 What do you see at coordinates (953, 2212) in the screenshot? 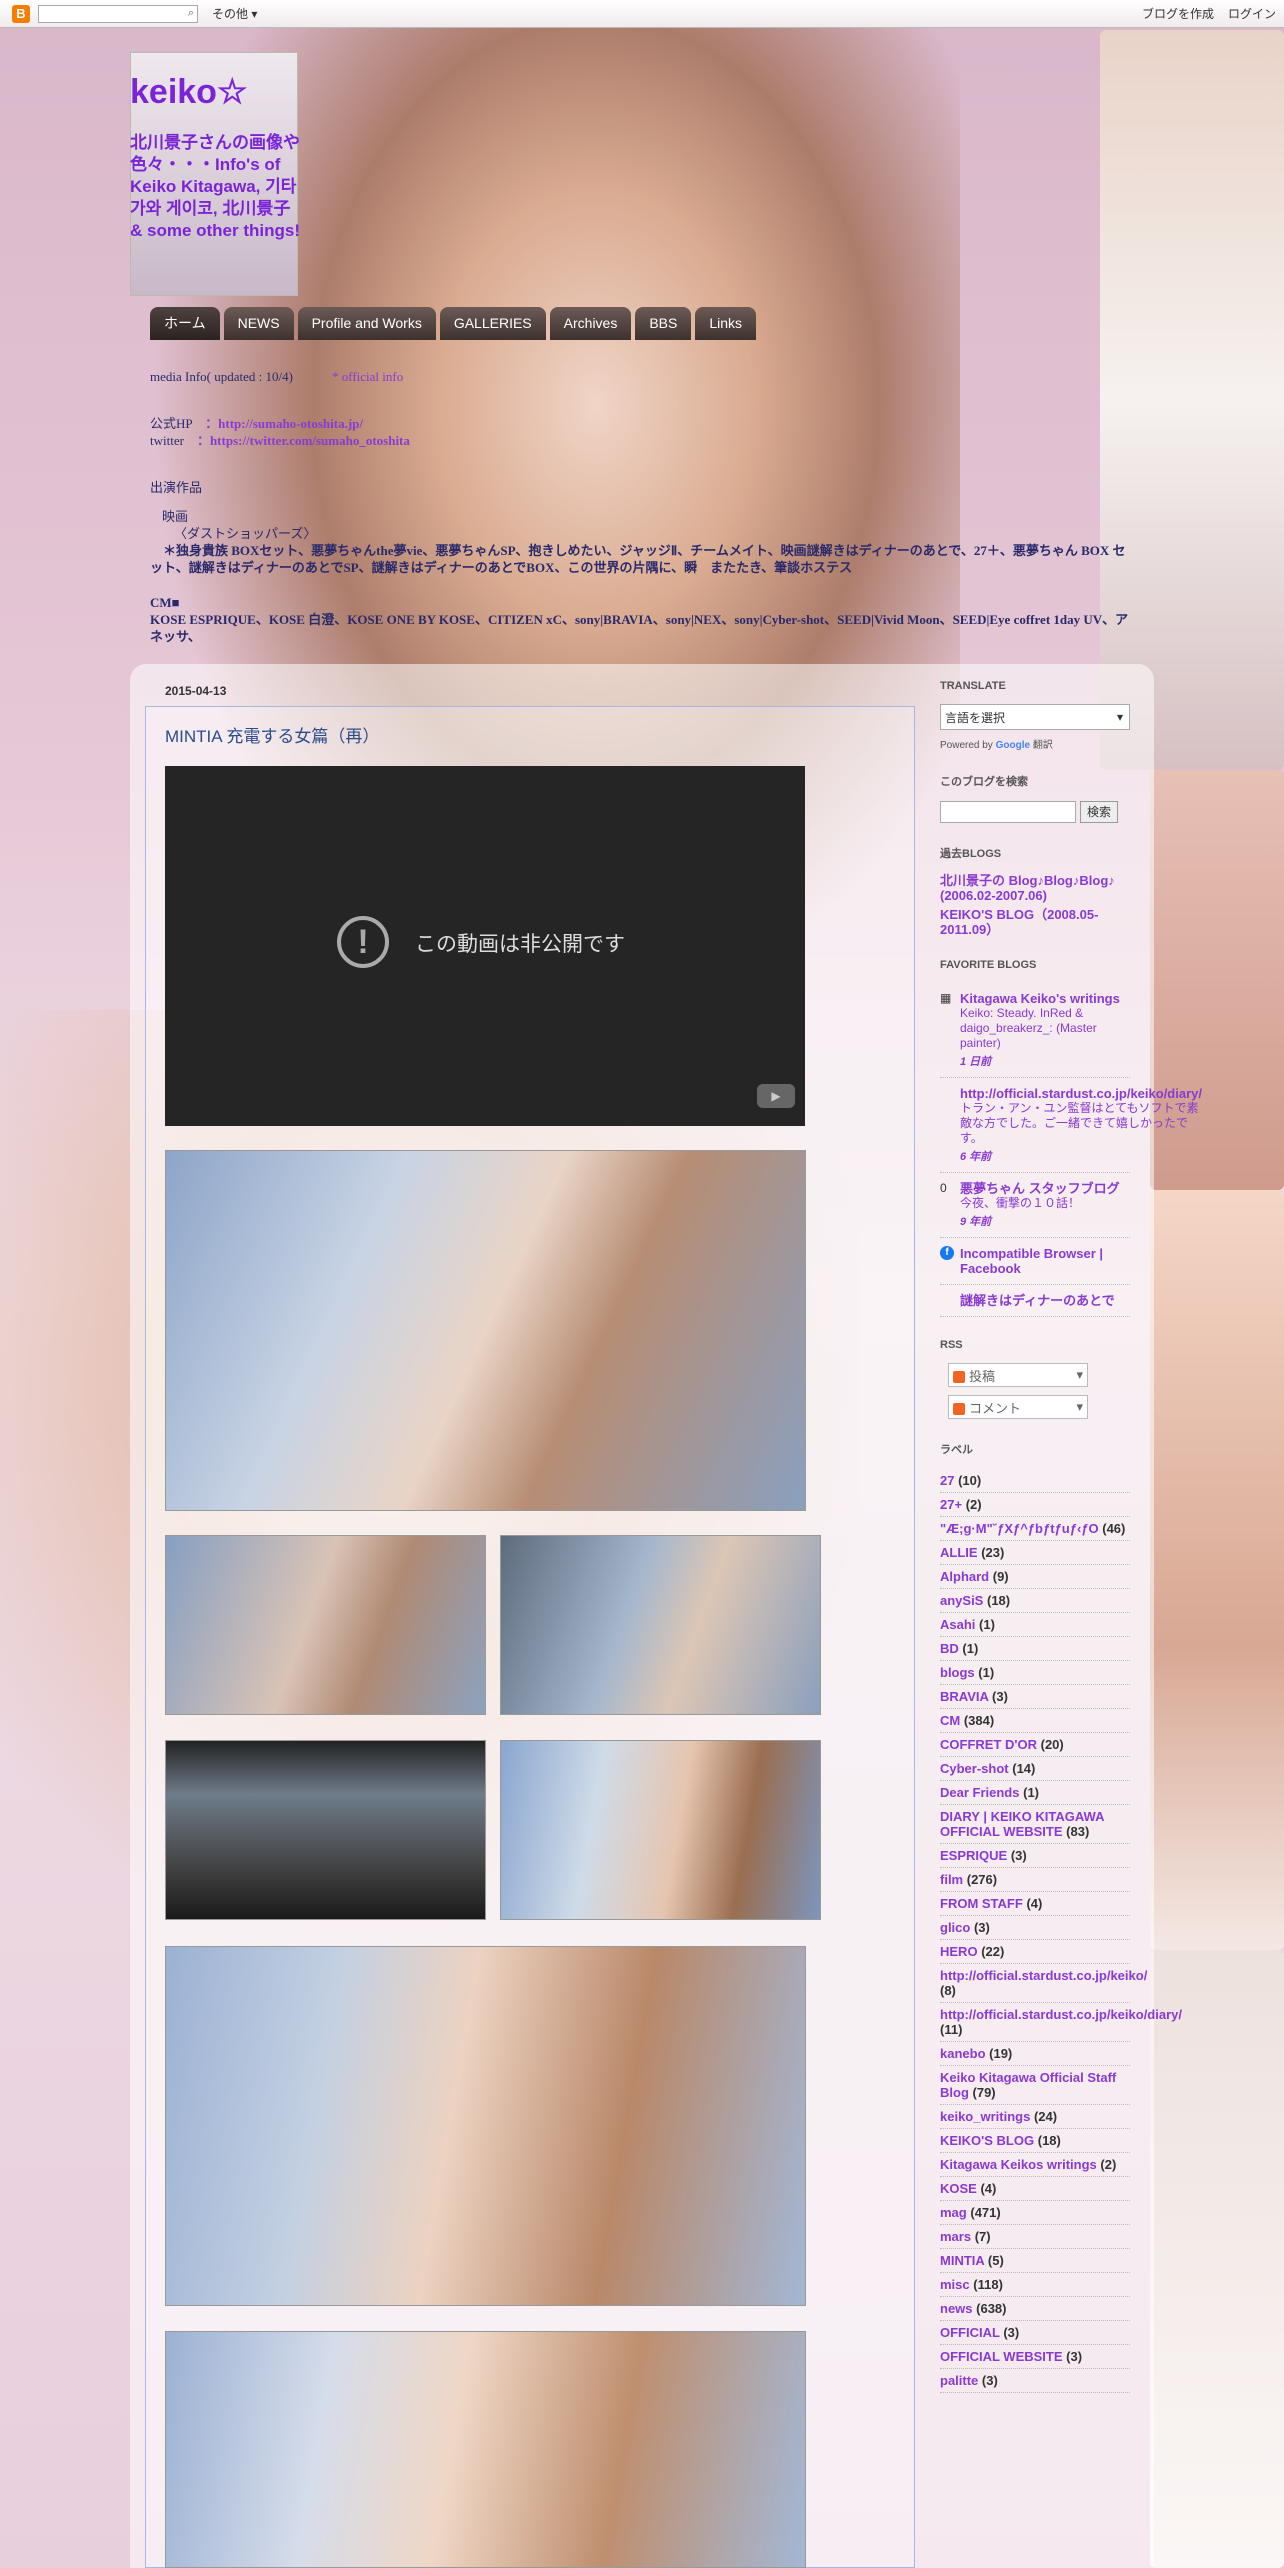
I see `label-name: mag` at bounding box center [953, 2212].